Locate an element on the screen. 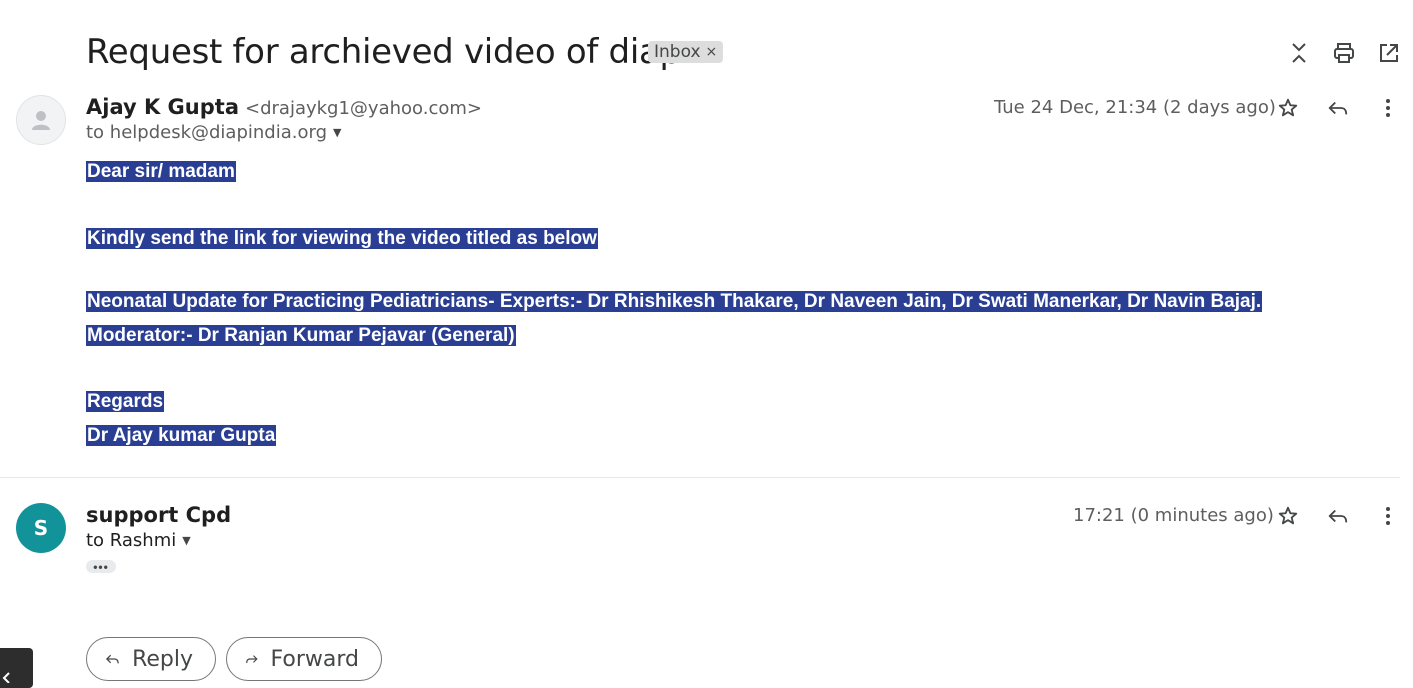 This screenshot has height=688, width=1413. message-date: 17:21 (0 minutes ago) is located at coordinates (1173, 515).